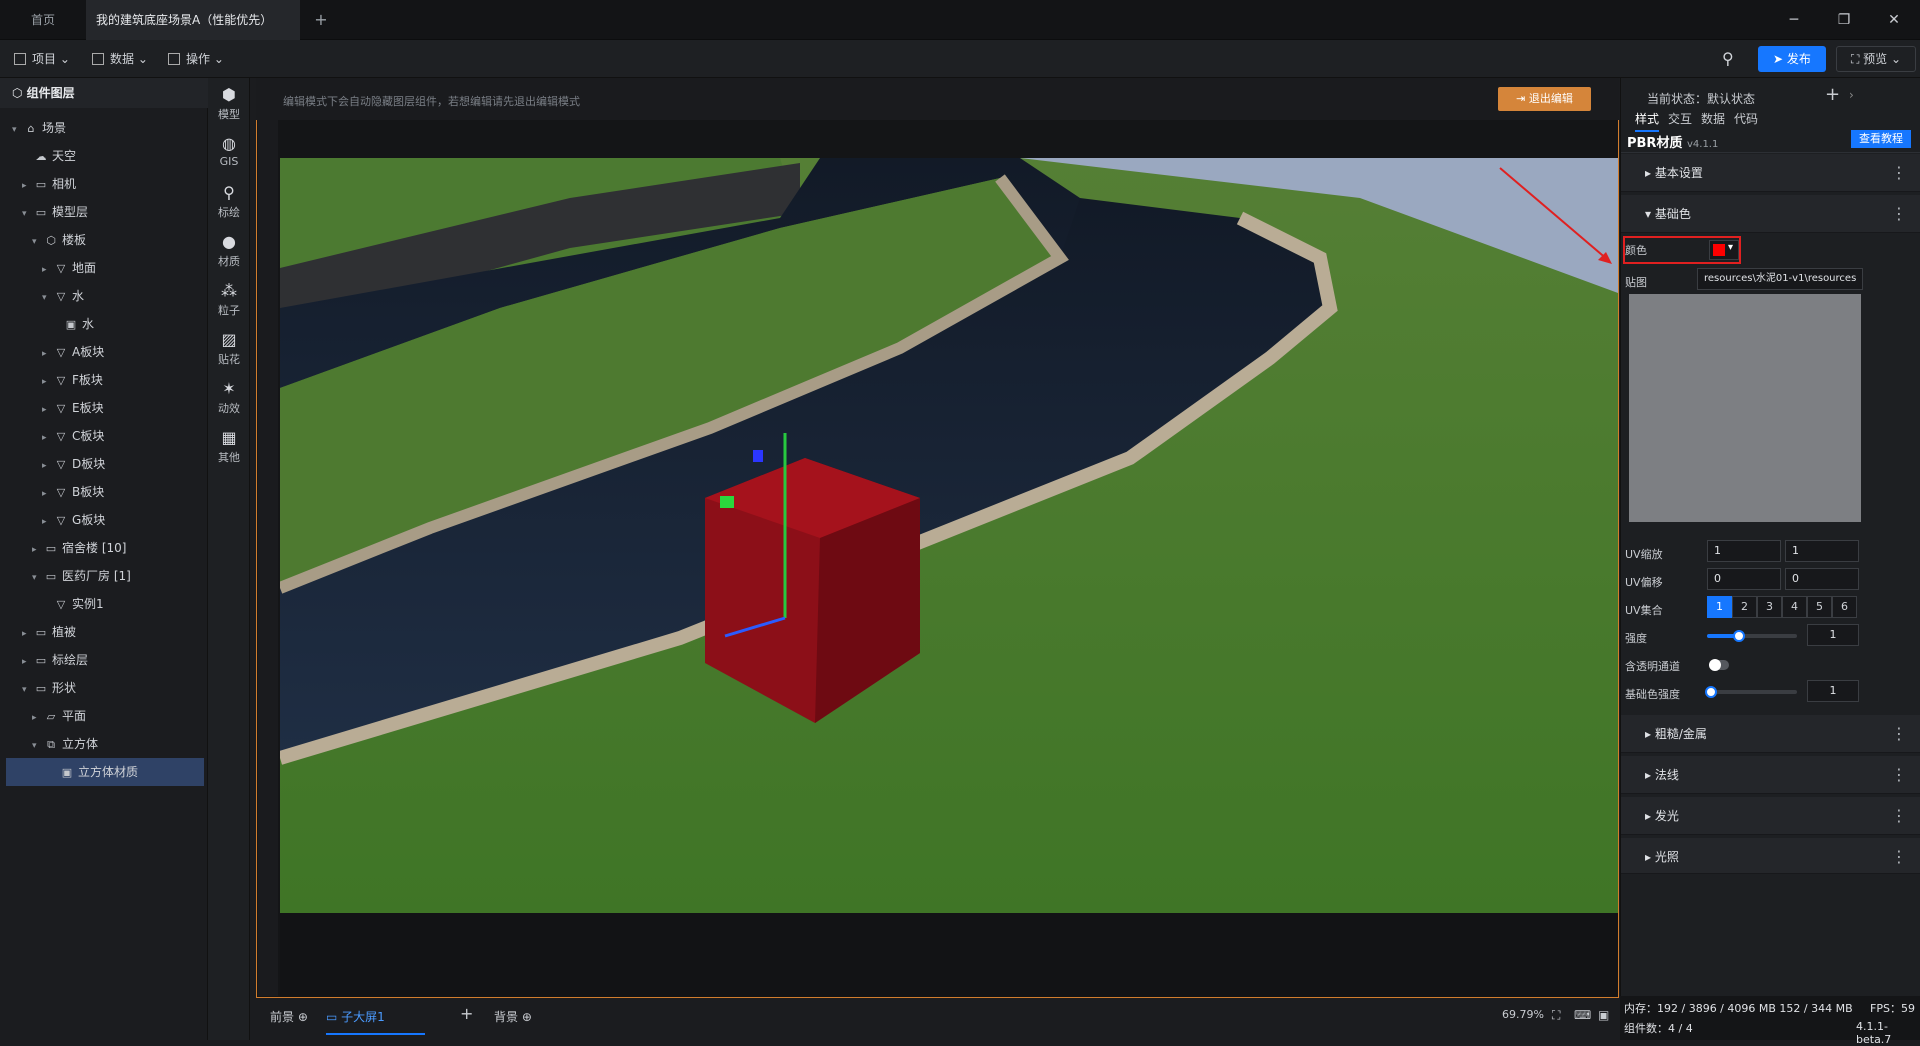  I want to click on menu-project: 项目 ⌄, so click(42, 58).